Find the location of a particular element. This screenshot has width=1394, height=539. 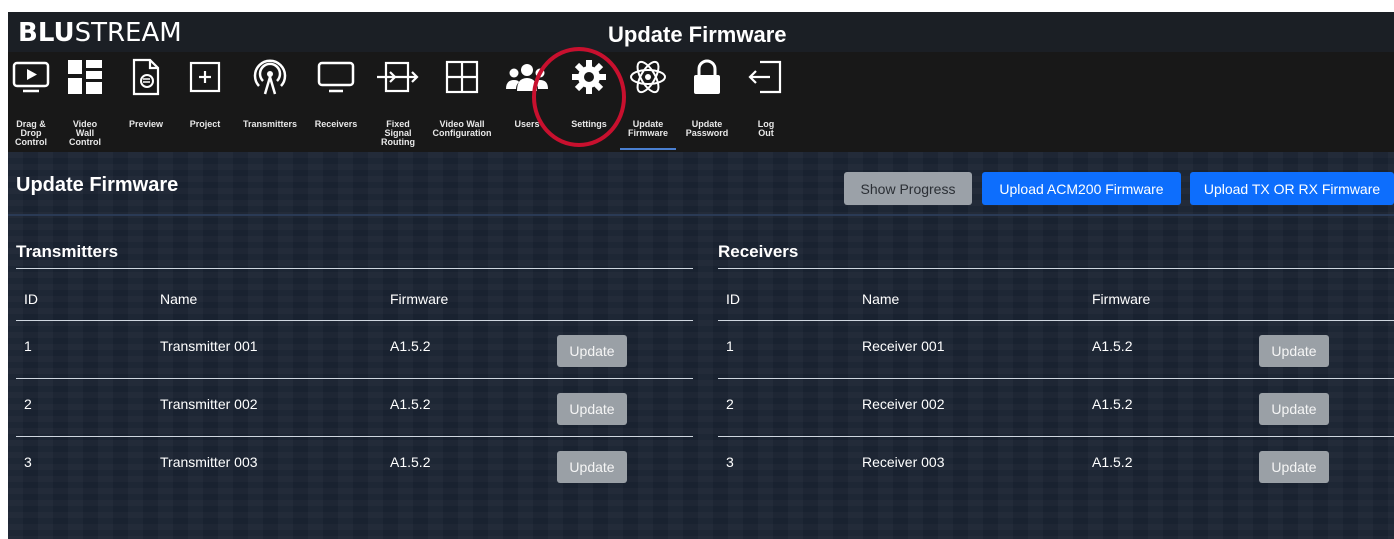

tool-label: Project is located at coordinates (205, 124).